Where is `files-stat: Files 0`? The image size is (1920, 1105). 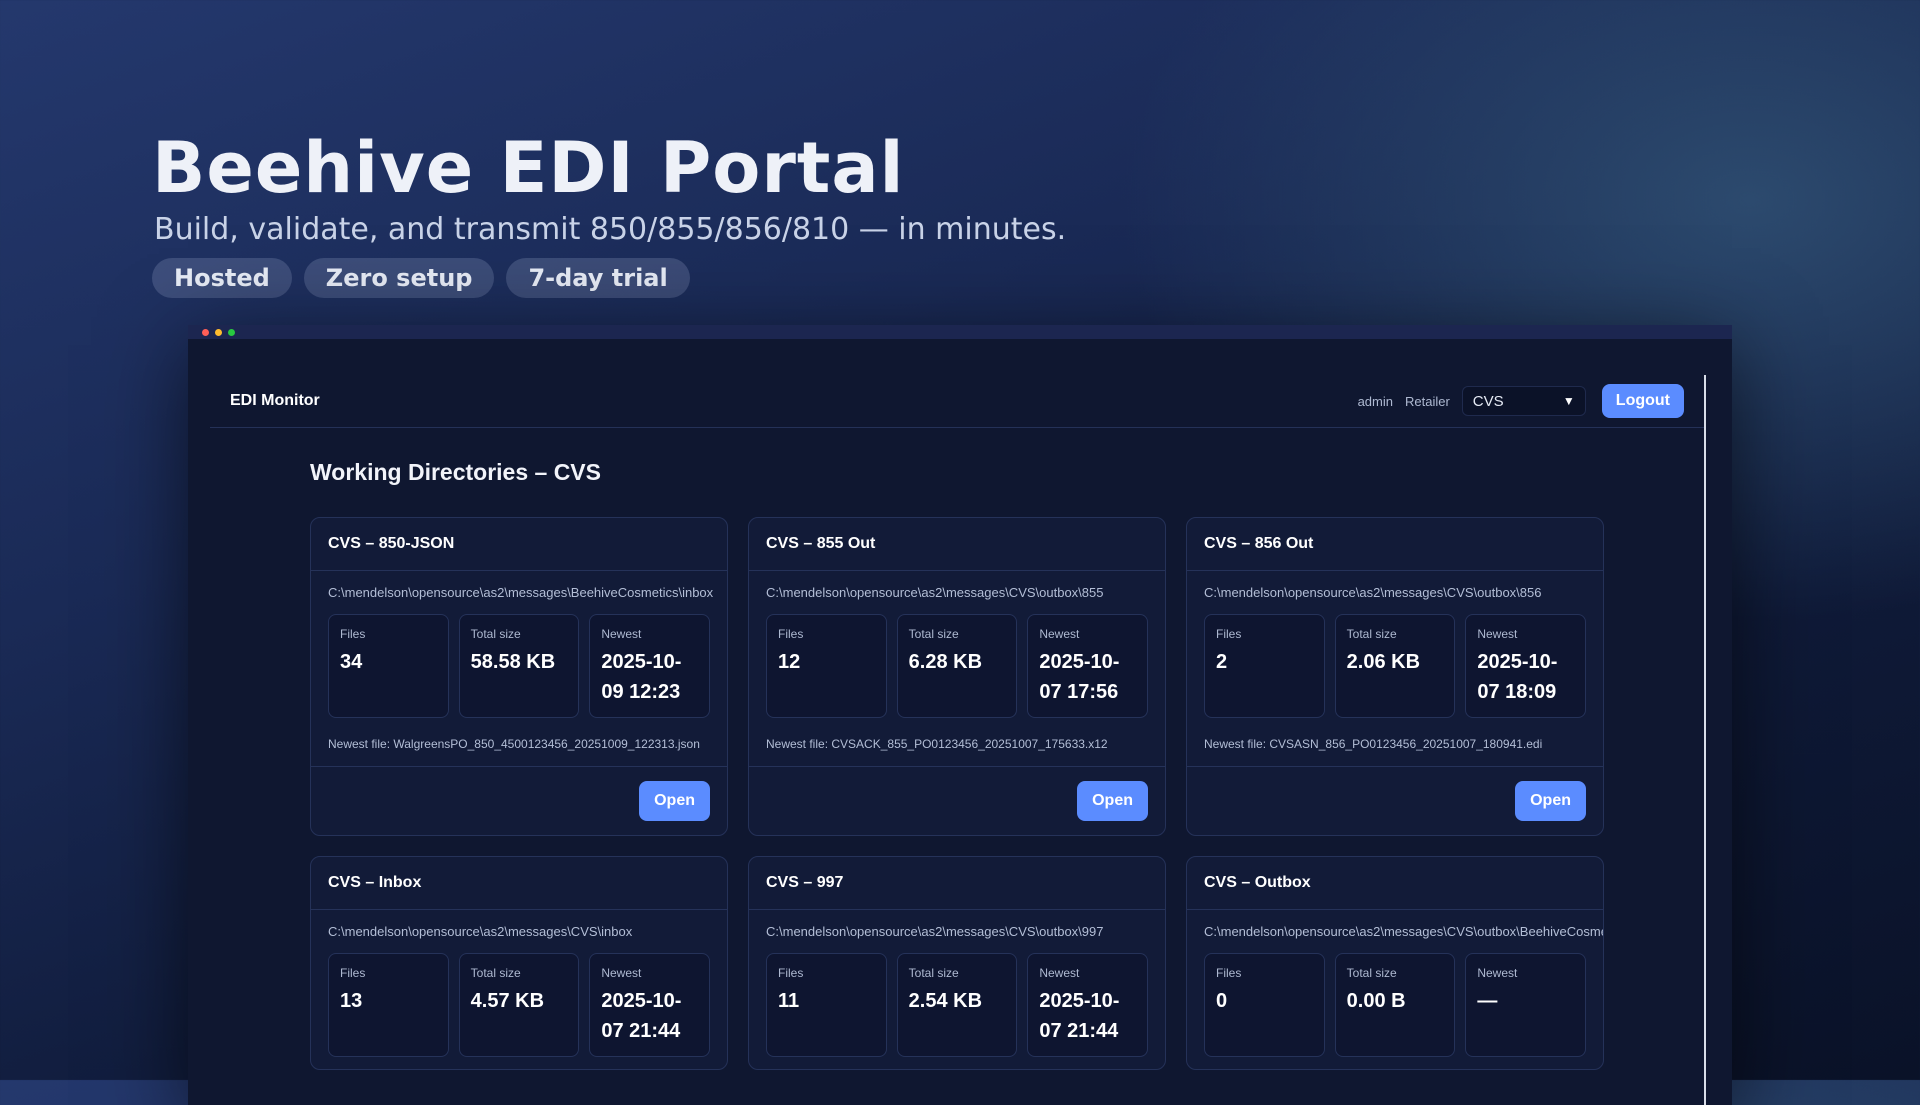
files-stat: Files 0 is located at coordinates (1264, 1005).